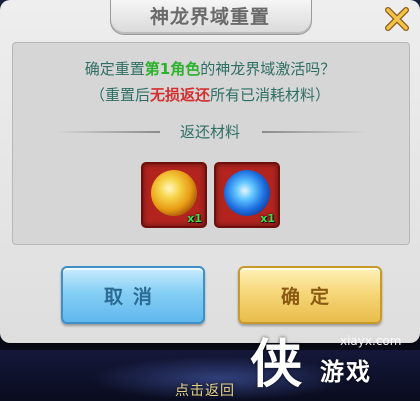 Image resolution: width=420 pixels, height=401 pixels. What do you see at coordinates (119, 95) in the screenshot?
I see `note-prefix: （重置后` at bounding box center [119, 95].